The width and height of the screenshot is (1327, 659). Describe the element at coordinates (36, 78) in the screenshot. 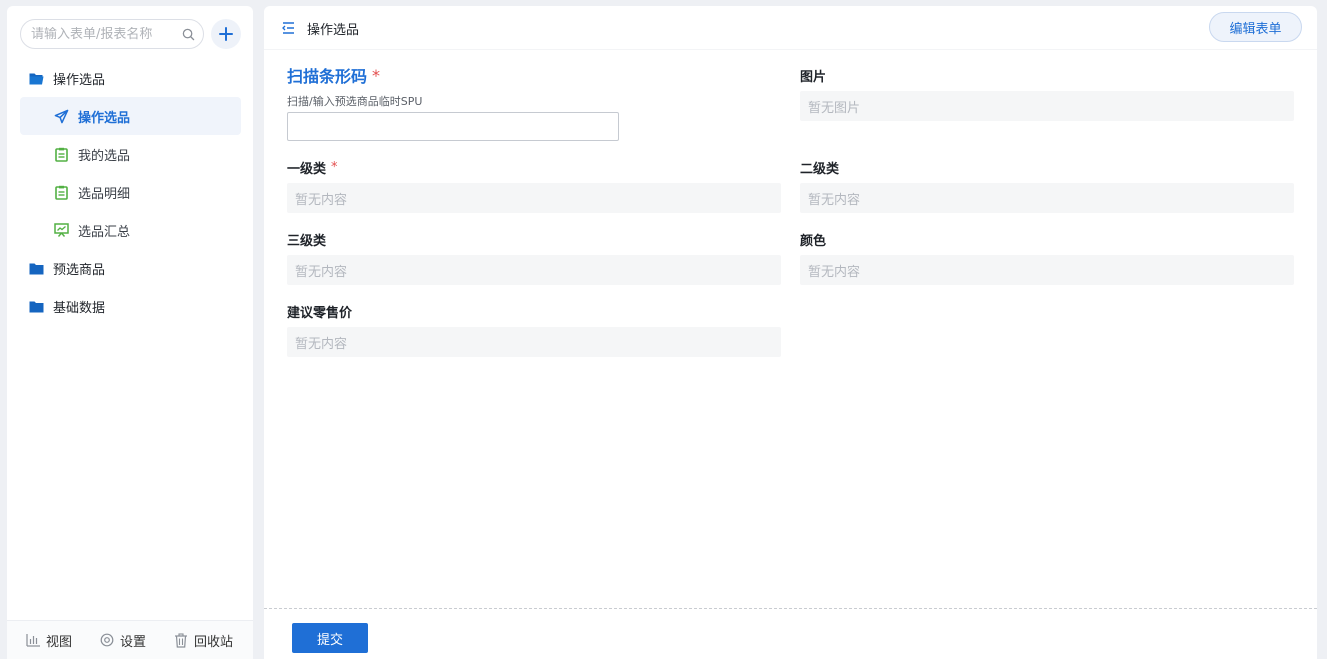

I see `folder-open-icon` at that location.